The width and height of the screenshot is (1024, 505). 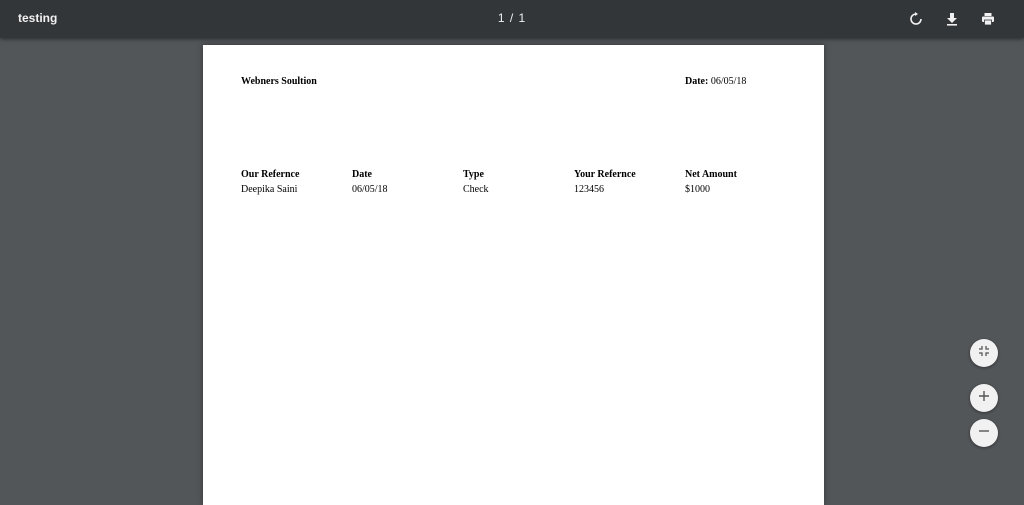 I want to click on print-icon, so click(x=988, y=19).